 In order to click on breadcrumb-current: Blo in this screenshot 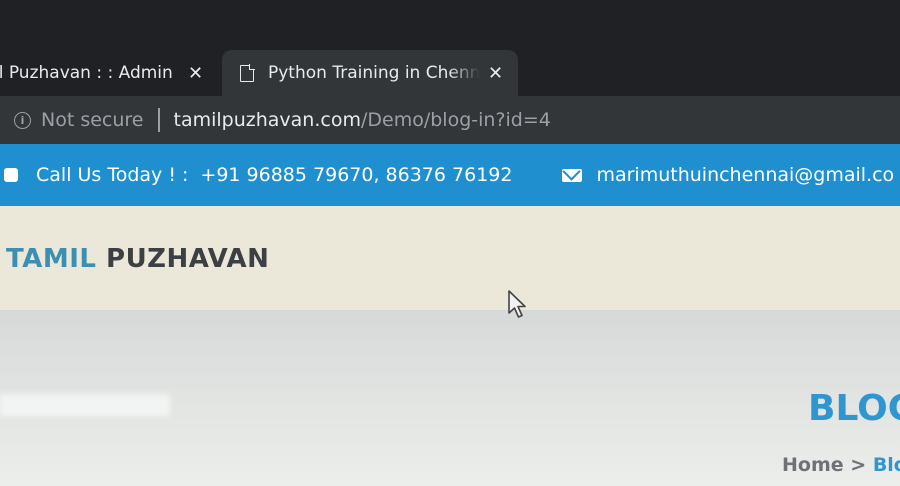, I will do `click(886, 465)`.